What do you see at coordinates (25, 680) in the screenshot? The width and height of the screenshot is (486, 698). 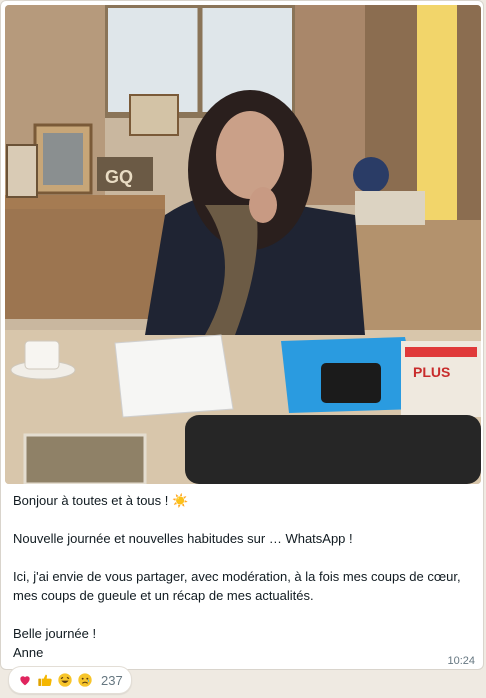 I see `heart-icon` at bounding box center [25, 680].